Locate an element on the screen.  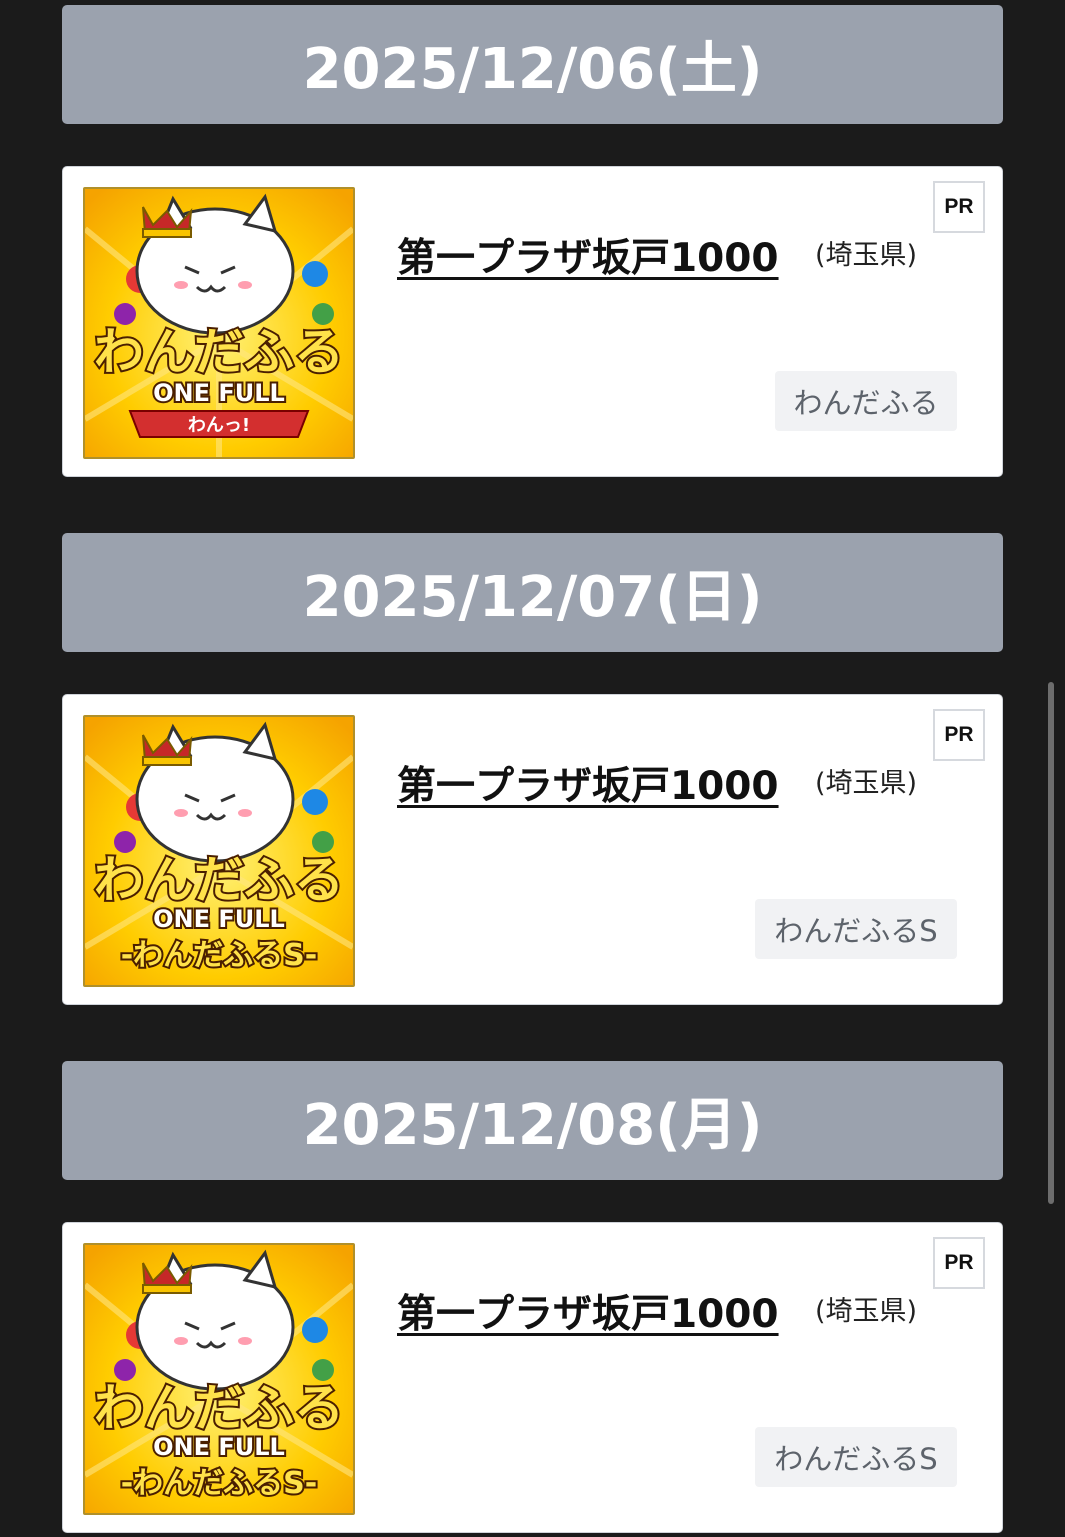
date-header: 2025/12/08(月) is located at coordinates (532, 1120).